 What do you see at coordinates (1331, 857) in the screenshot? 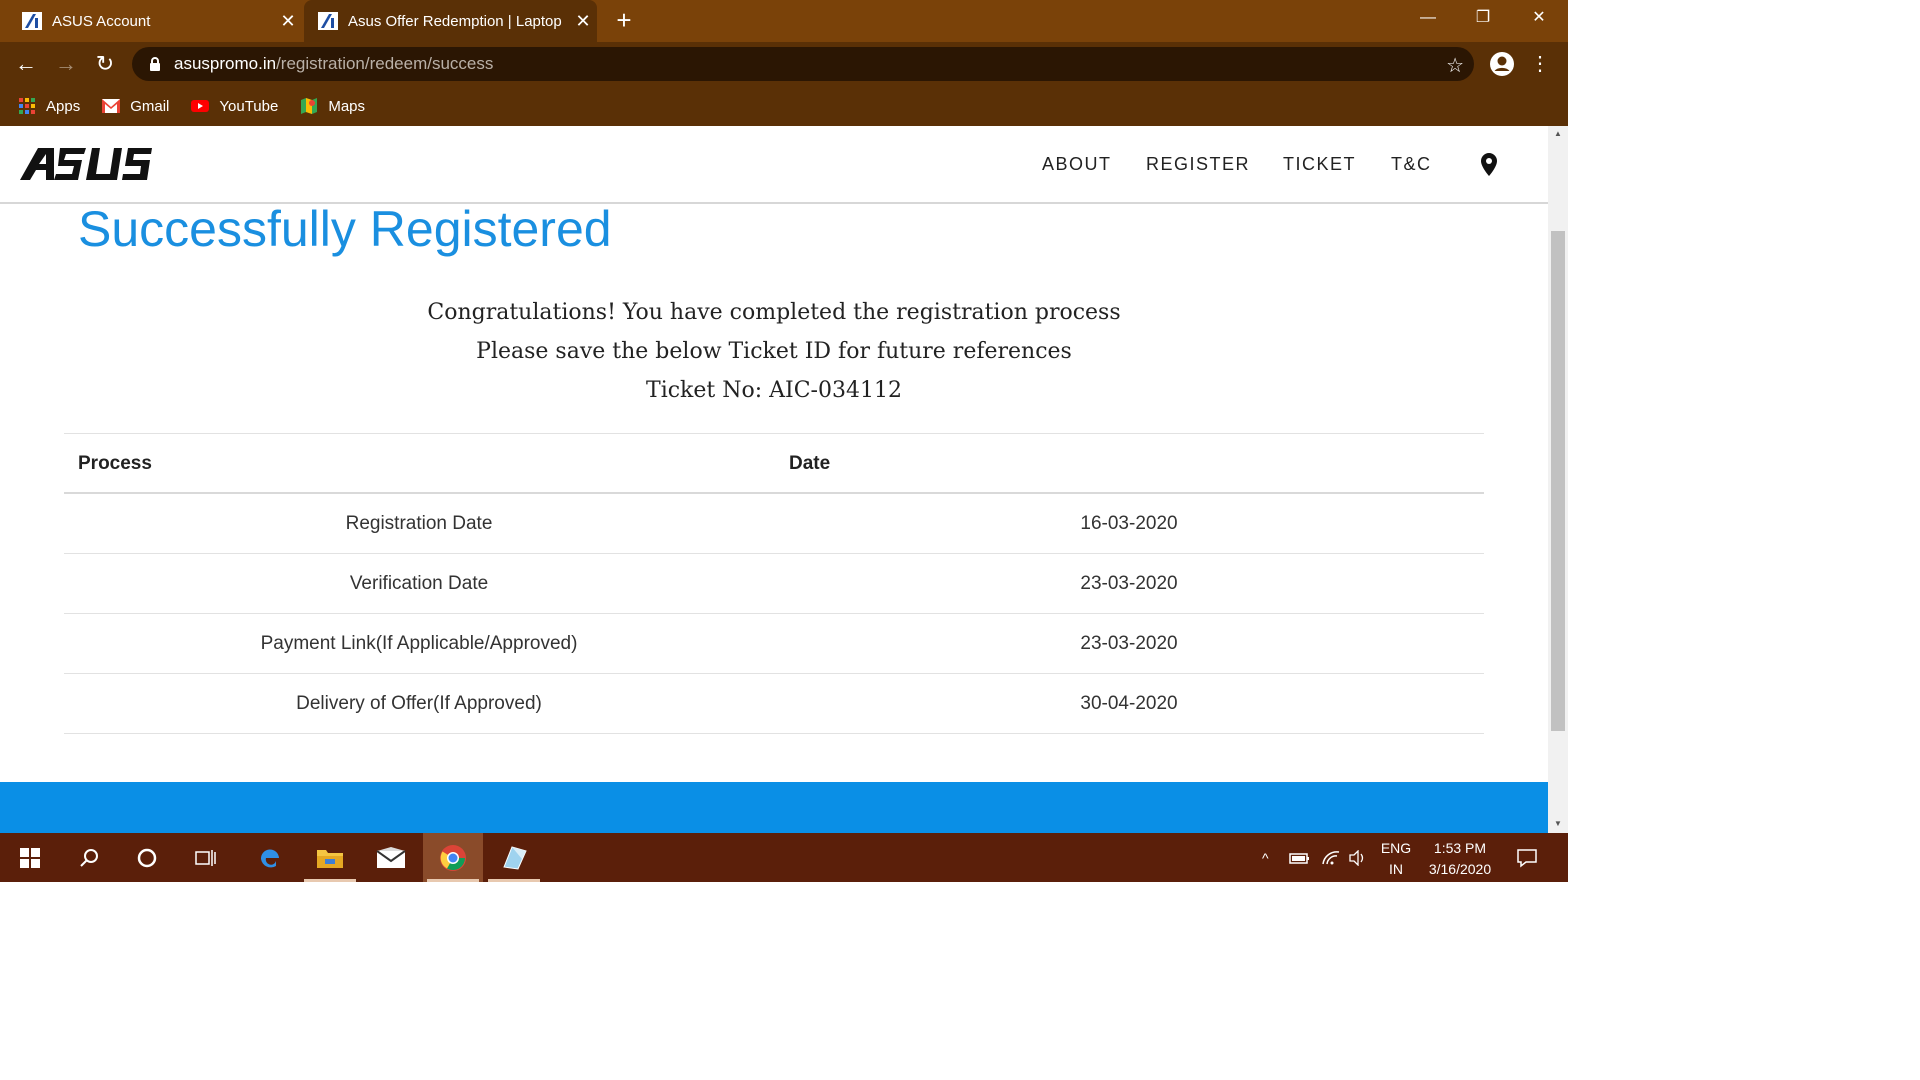
I see `wifi-icon` at bounding box center [1331, 857].